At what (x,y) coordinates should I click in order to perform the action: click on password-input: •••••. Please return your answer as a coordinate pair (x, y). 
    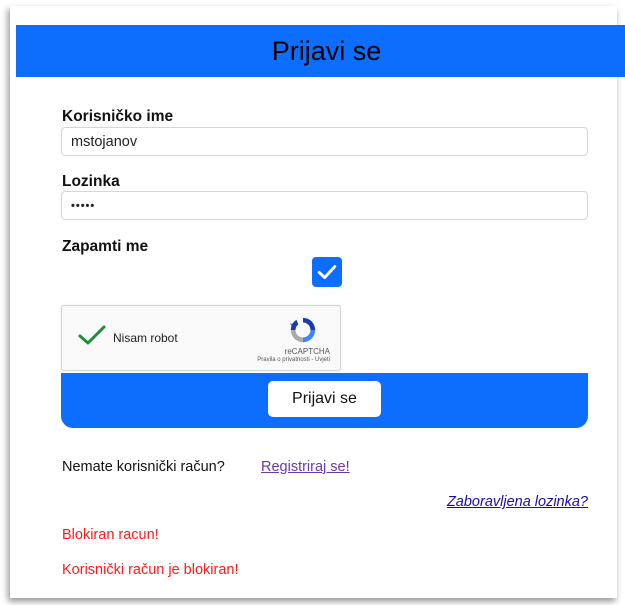
    Looking at the image, I should click on (324, 205).